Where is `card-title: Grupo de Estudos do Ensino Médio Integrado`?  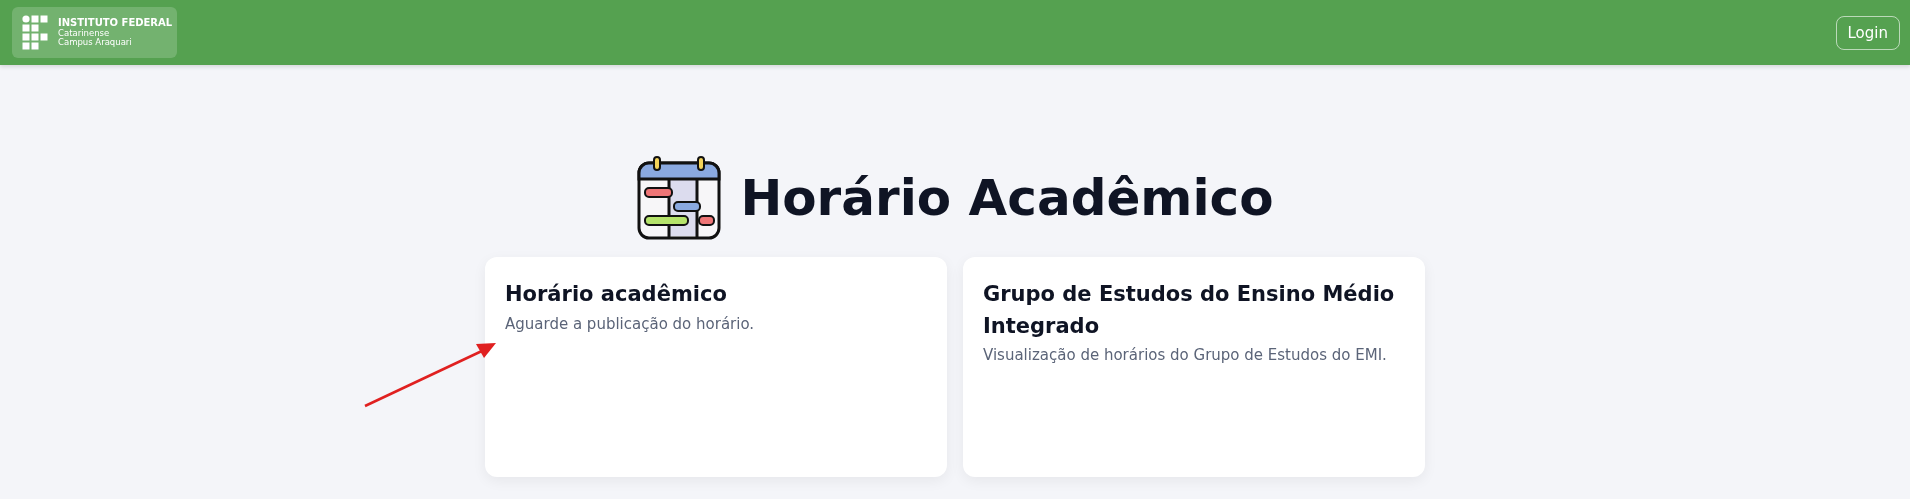
card-title: Grupo de Estudos do Ensino Médio Integrado is located at coordinates (1189, 310).